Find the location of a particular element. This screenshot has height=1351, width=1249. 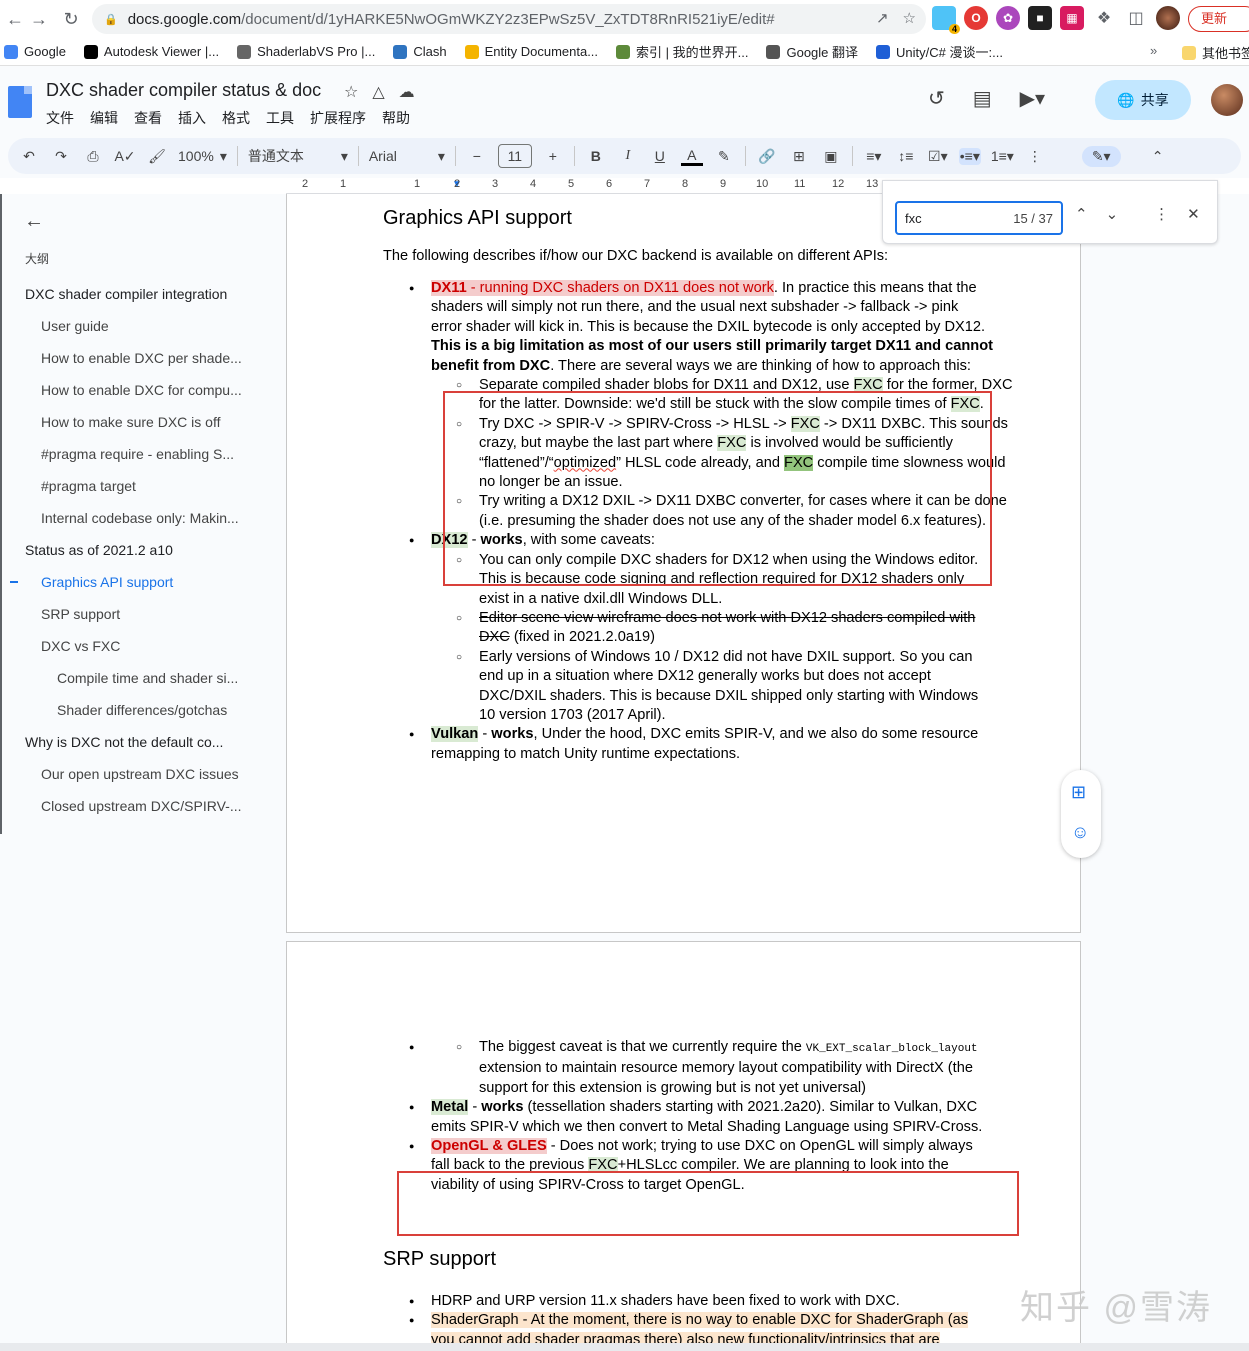

update-button: 更新 is located at coordinates (1218, 19).